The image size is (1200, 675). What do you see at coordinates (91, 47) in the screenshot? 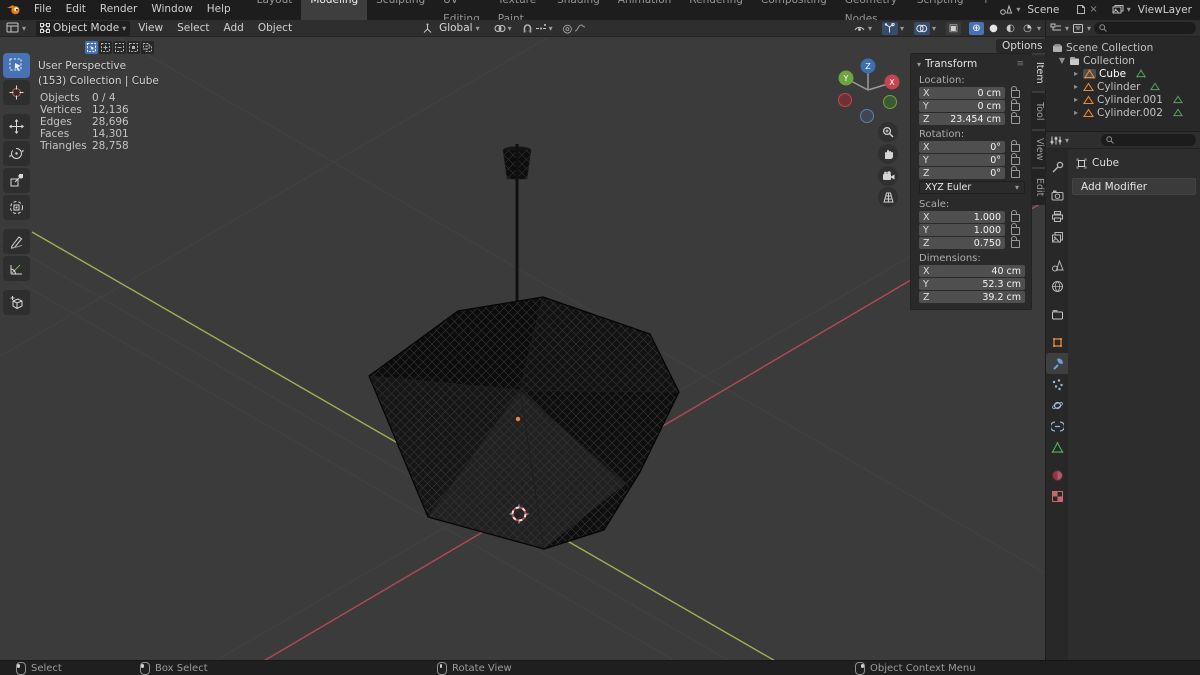
I see `select-mode-new-icon` at bounding box center [91, 47].